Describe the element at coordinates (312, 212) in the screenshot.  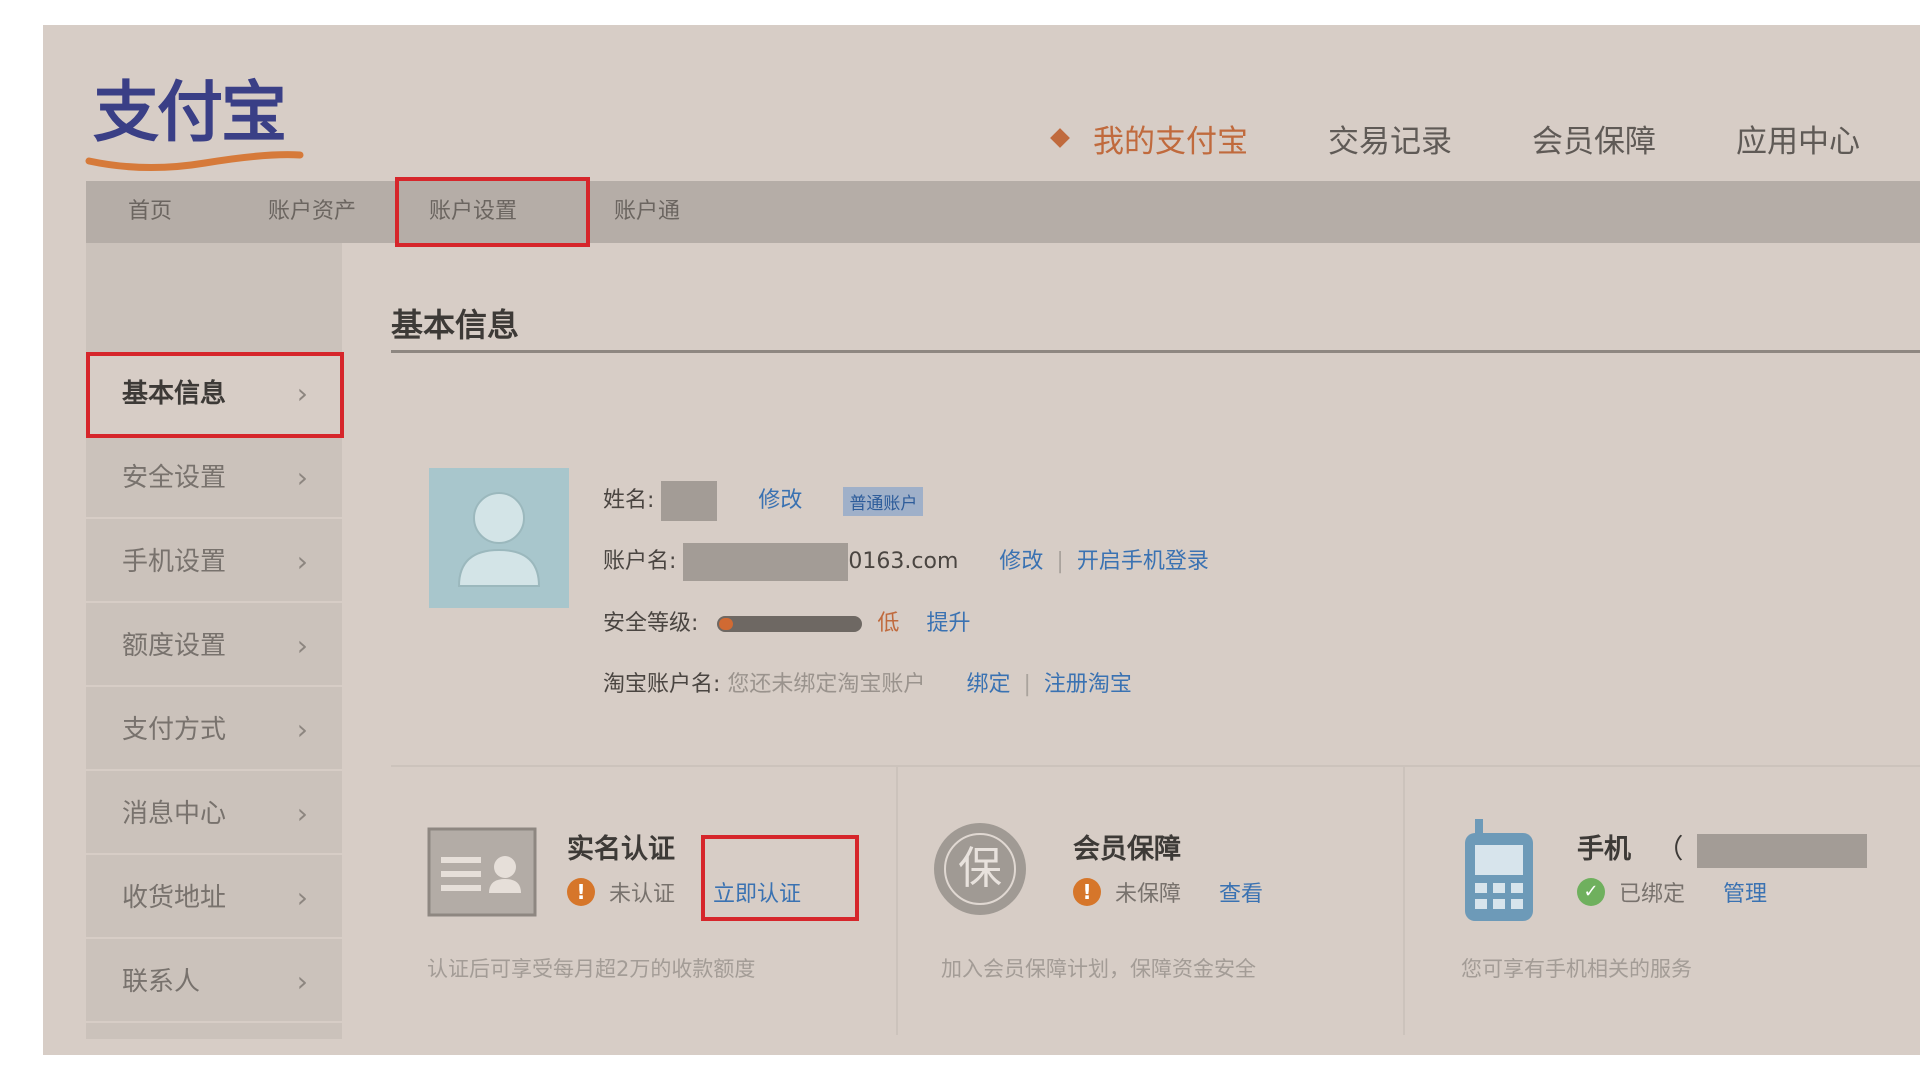
I see `subnav-assets: 账户资产` at that location.